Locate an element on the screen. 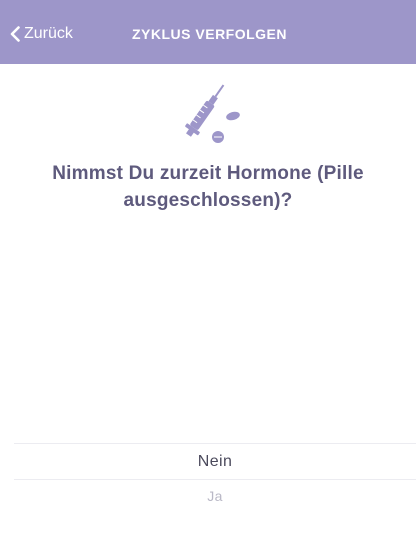 The image size is (416, 536). option-nein: Nein is located at coordinates (215, 462).